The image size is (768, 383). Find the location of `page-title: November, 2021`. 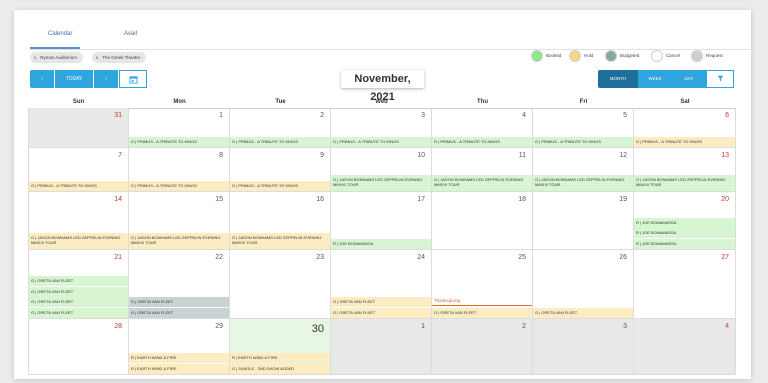

page-title: November, 2021 is located at coordinates (382, 86).